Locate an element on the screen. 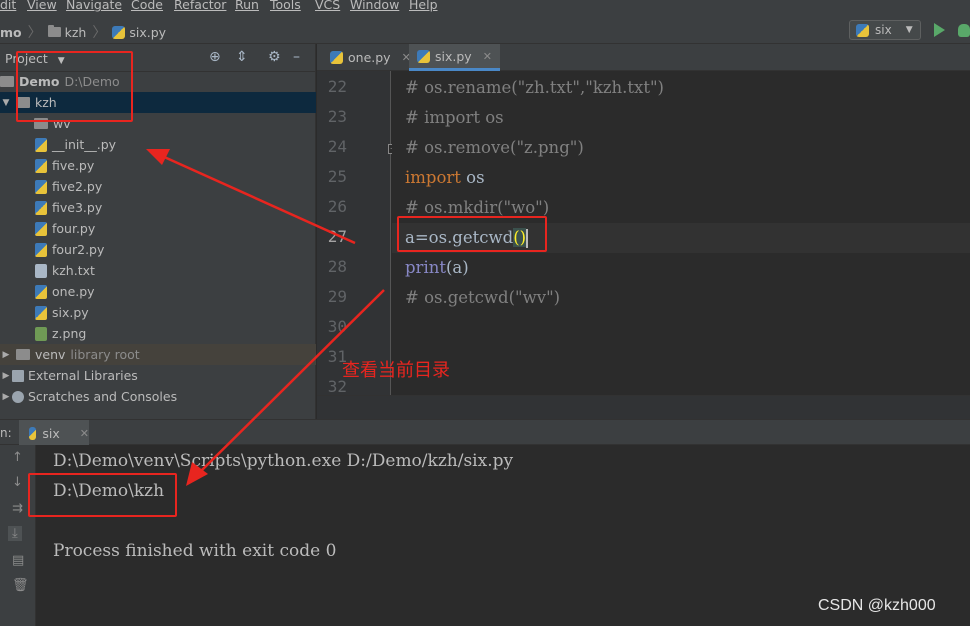 The width and height of the screenshot is (970, 626). tree-file: four2.py is located at coordinates (158, 249).